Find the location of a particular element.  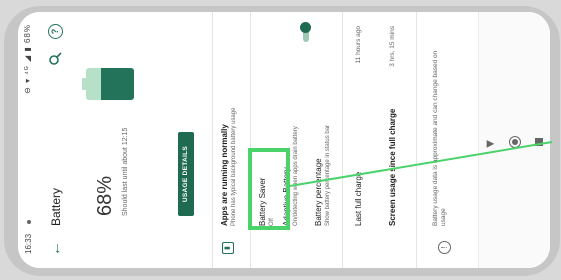

app-bar: ← Battery ? is located at coordinates (57, 140).